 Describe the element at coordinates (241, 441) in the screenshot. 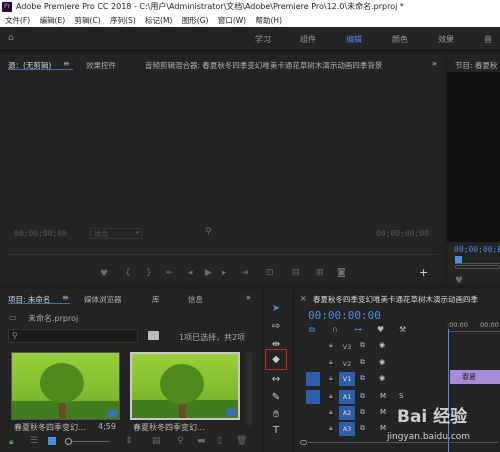

I see `trash-icon: 🗑︎` at that location.